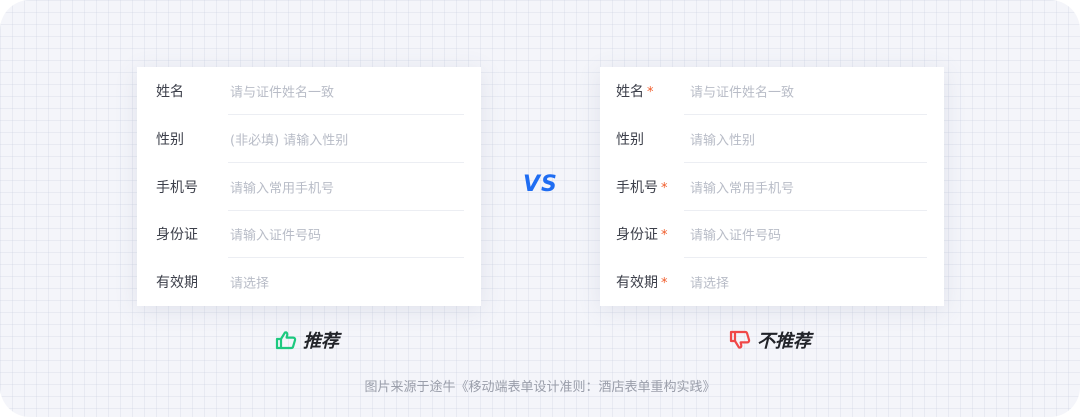  Describe the element at coordinates (642, 283) in the screenshot. I see `field-label: 有效期 *` at that location.